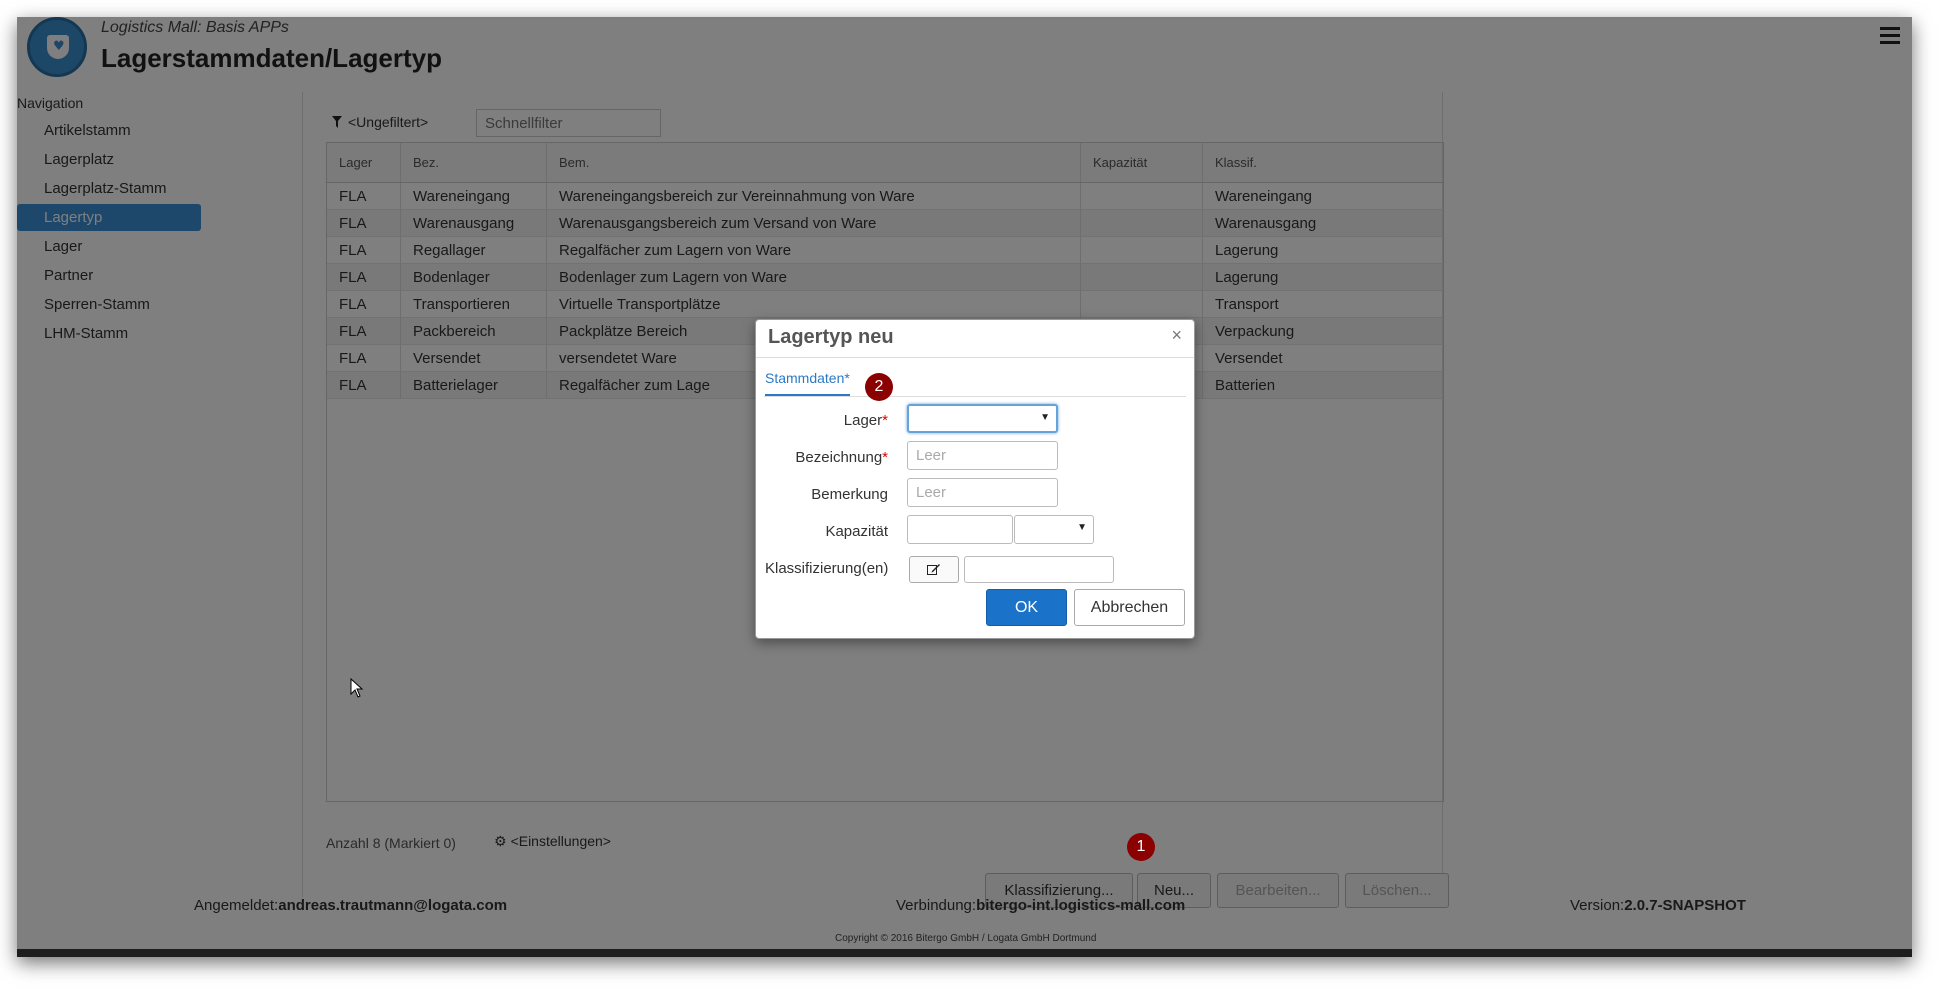  I want to click on dialog-title: Lagertyp neu, so click(831, 337).